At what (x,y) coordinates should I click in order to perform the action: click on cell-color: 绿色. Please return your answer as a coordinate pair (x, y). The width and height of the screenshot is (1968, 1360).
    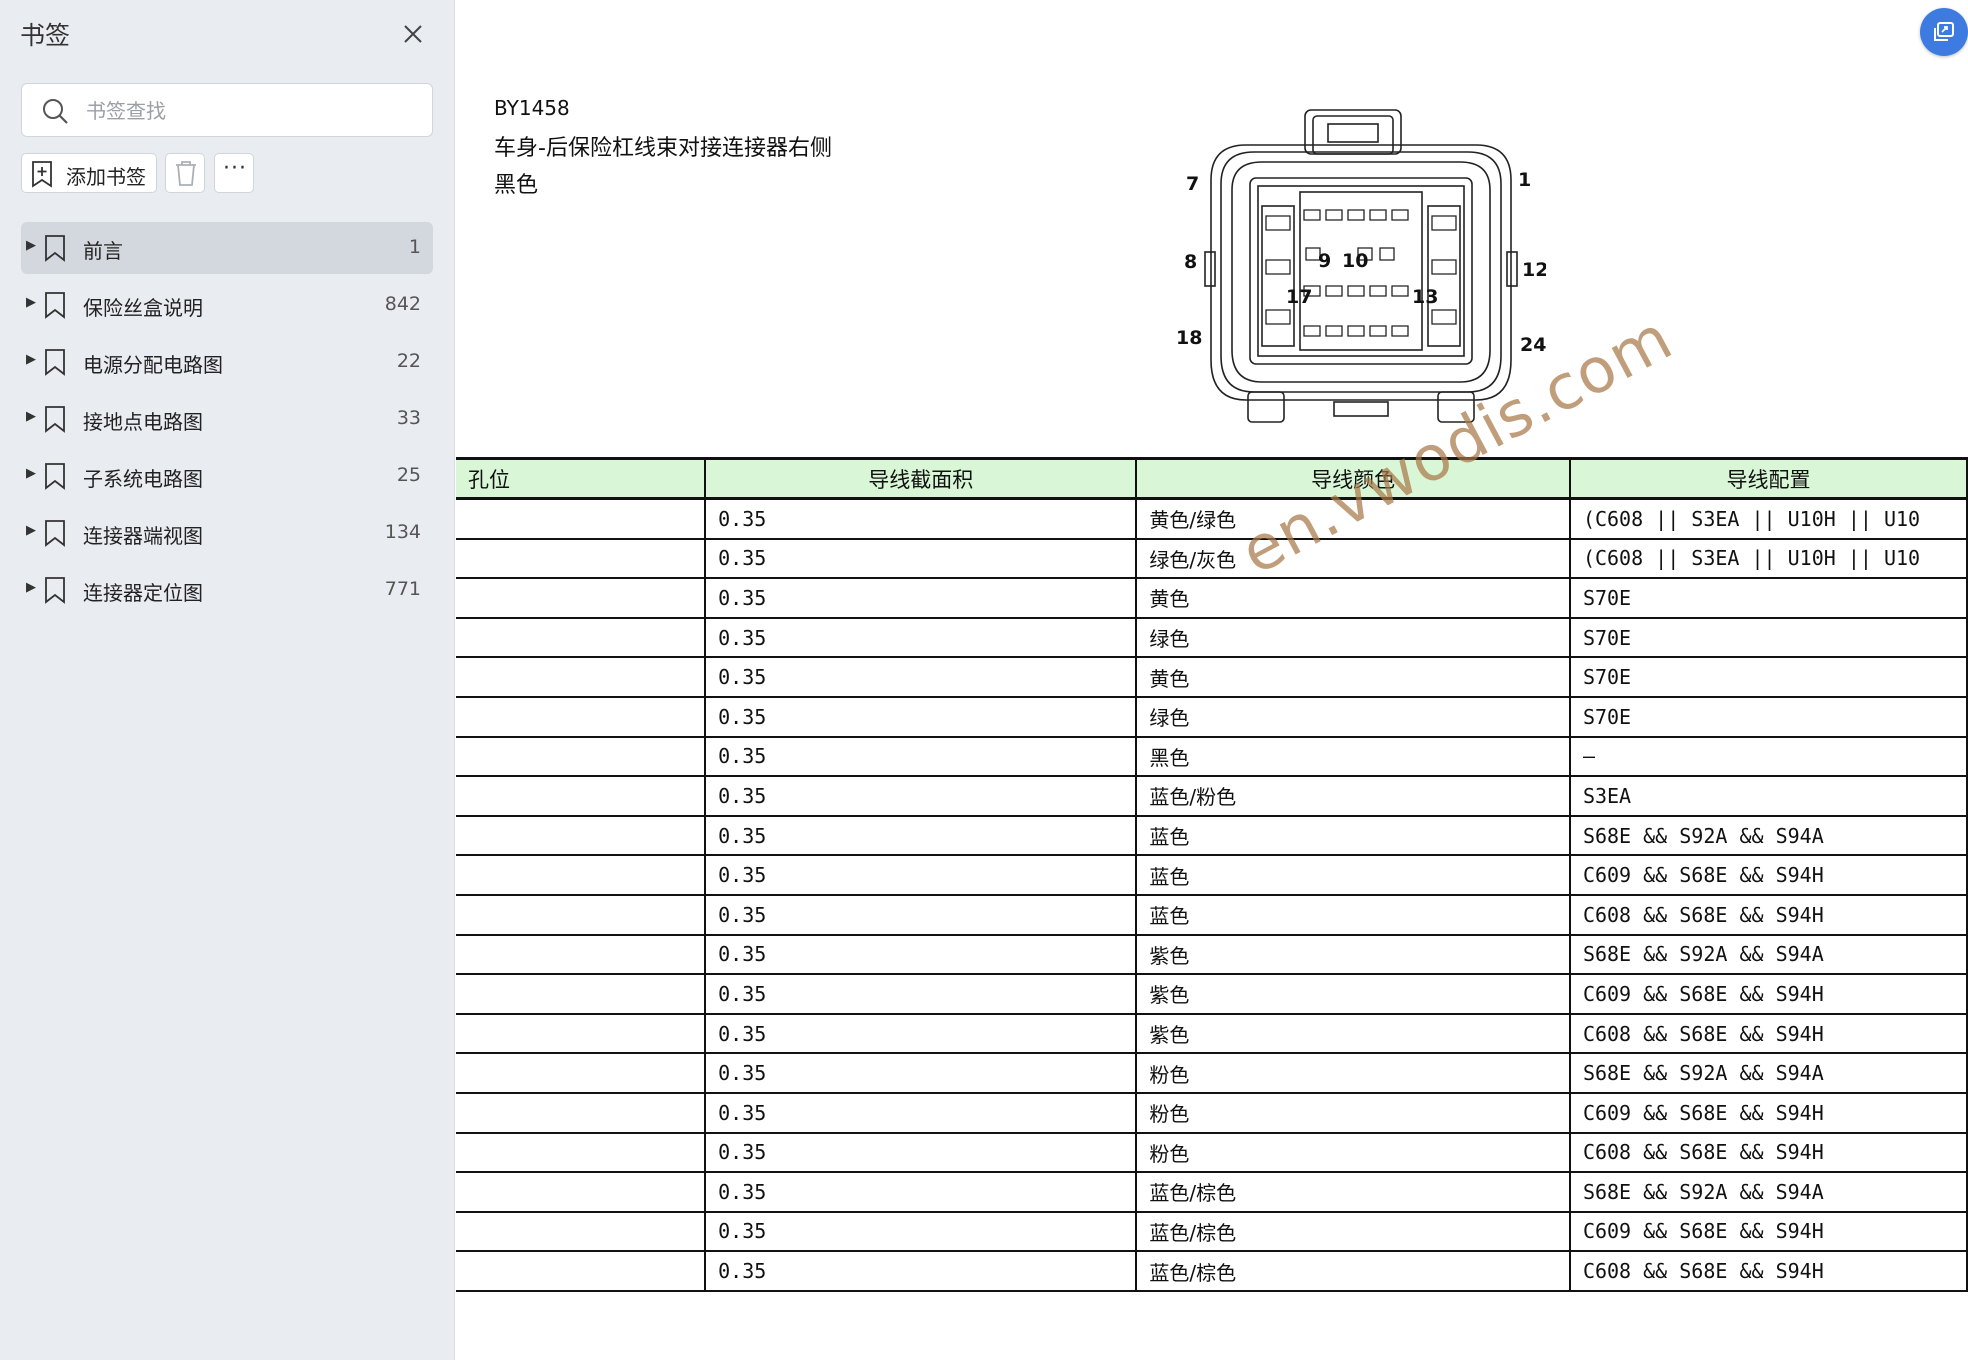
    Looking at the image, I should click on (1353, 717).